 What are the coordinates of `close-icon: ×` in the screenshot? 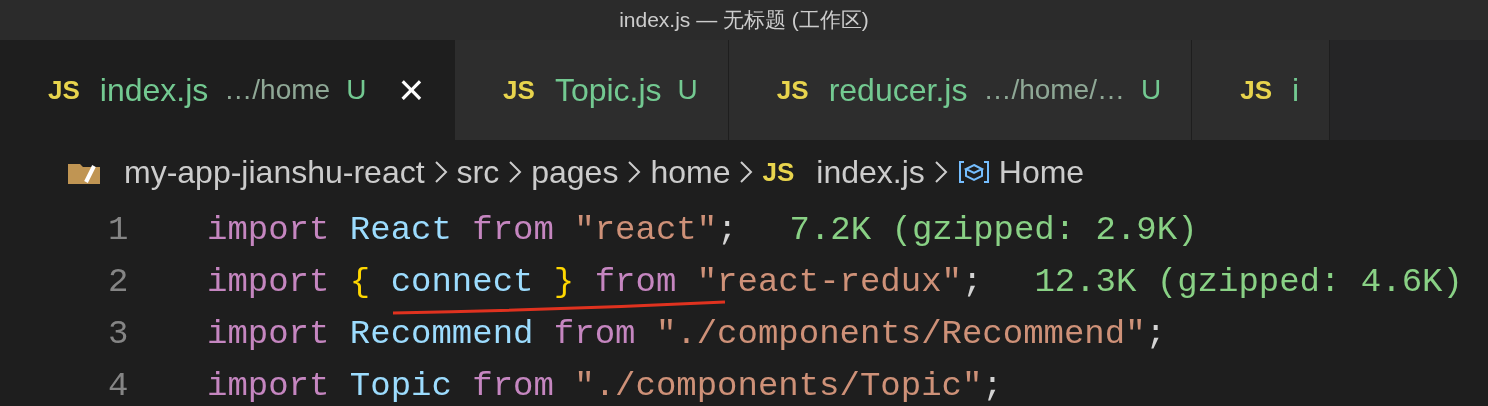 It's located at (411, 90).